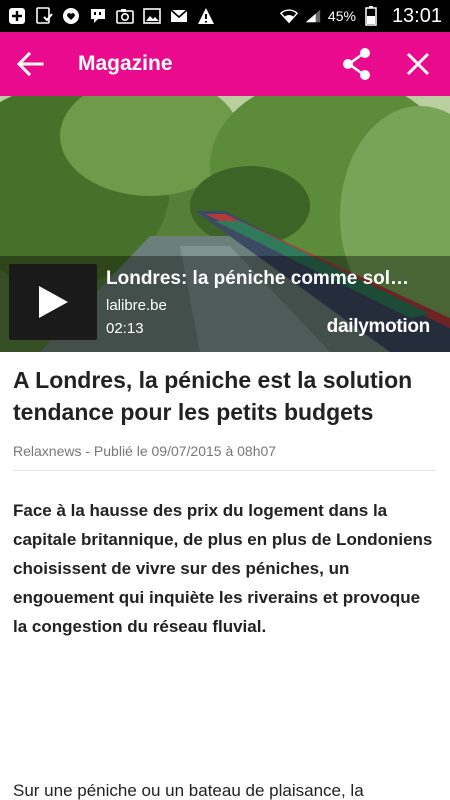  I want to click on play-icon, so click(53, 302).